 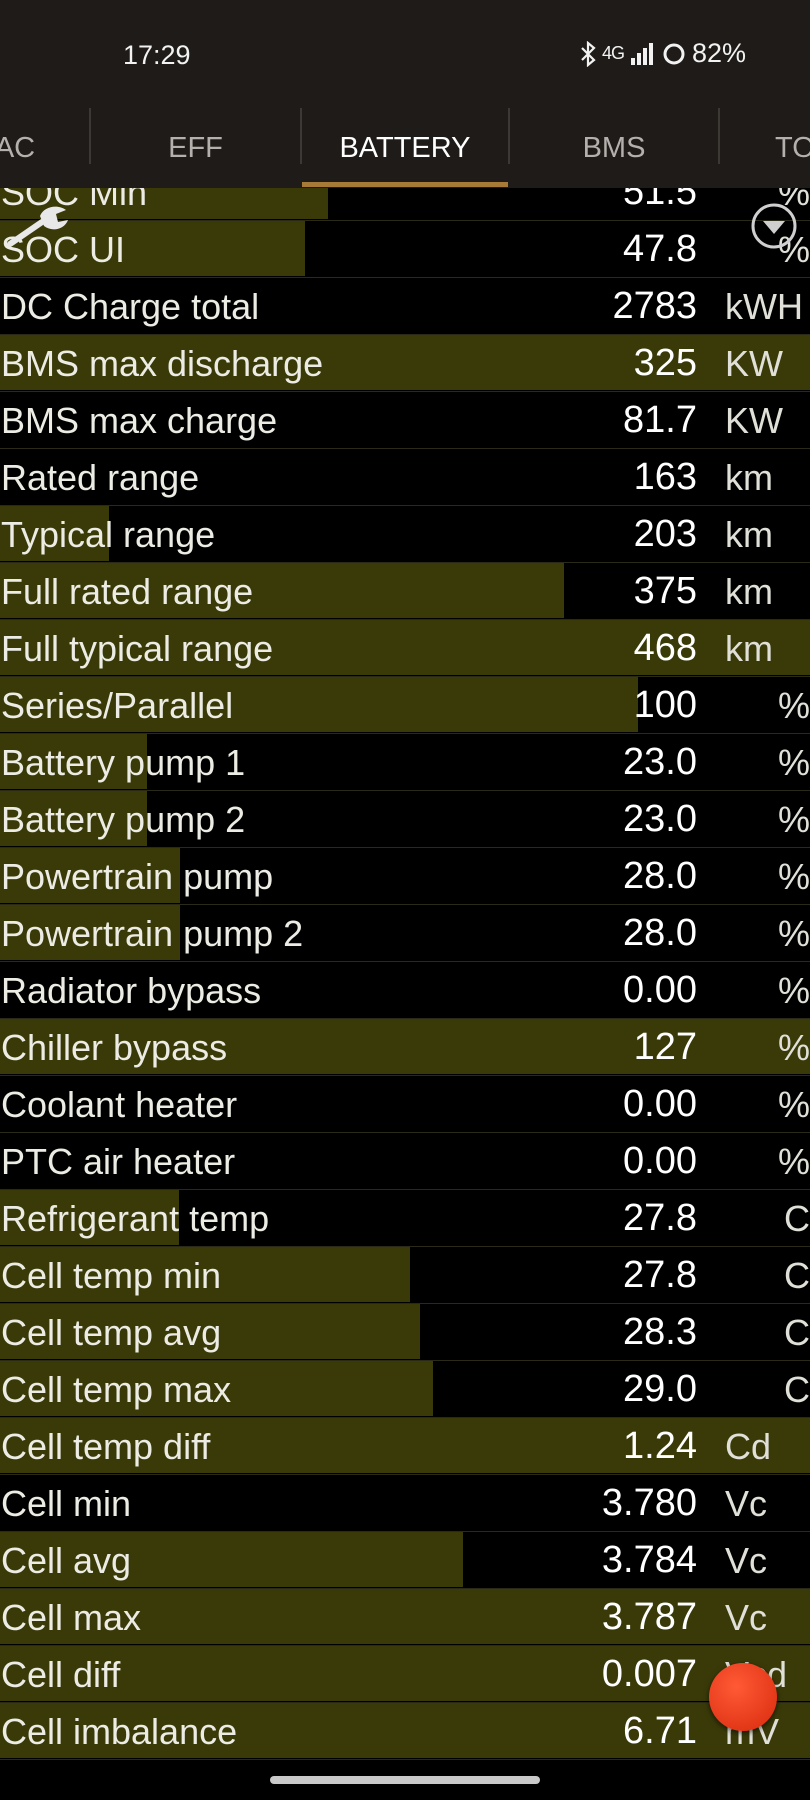 What do you see at coordinates (405, 1560) in the screenshot?
I see `table-row: Cell avg 3.784 Vc` at bounding box center [405, 1560].